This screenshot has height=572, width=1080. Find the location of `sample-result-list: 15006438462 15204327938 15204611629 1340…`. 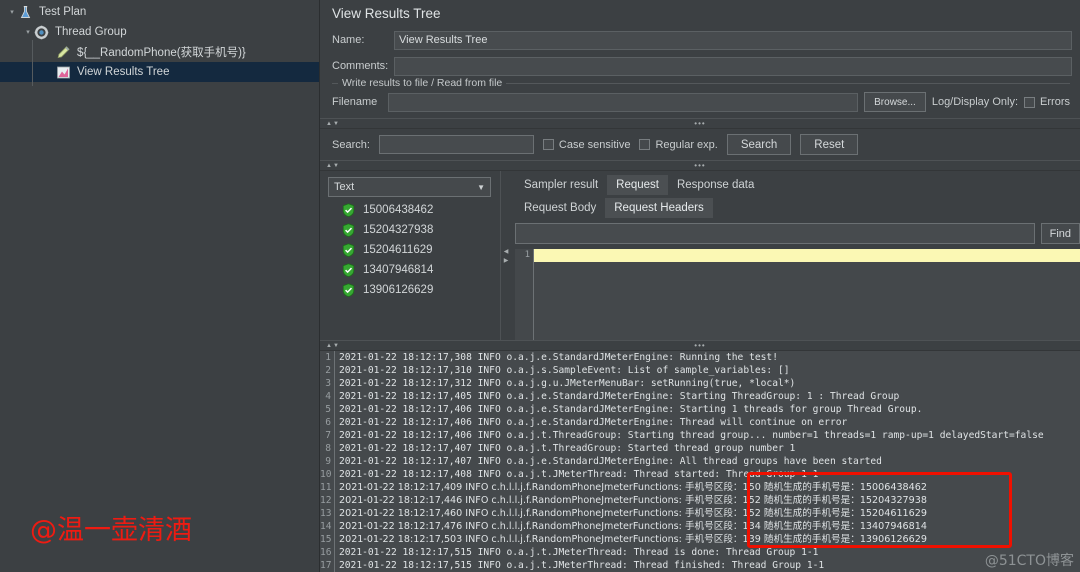

sample-result-list: 15006438462 15204327938 15204611629 1340… is located at coordinates (414, 247).